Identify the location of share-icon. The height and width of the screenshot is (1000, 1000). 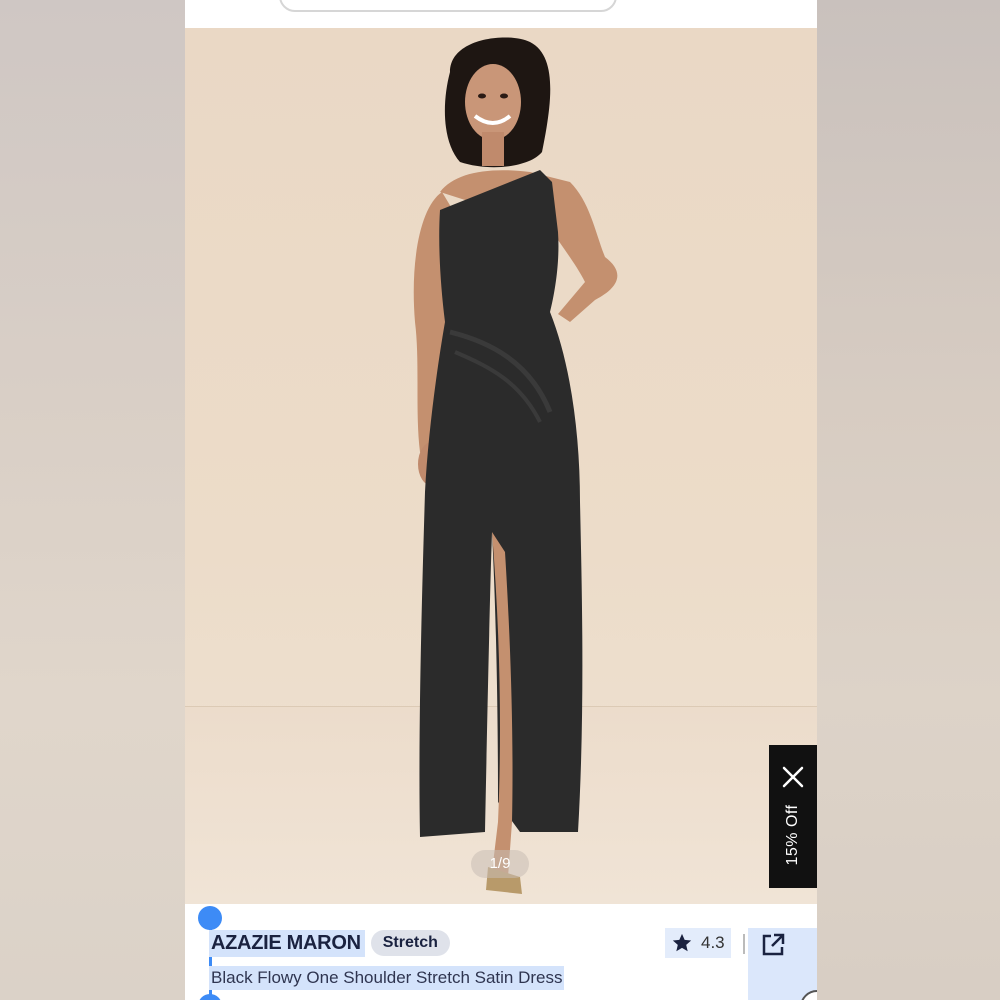
(773, 945).